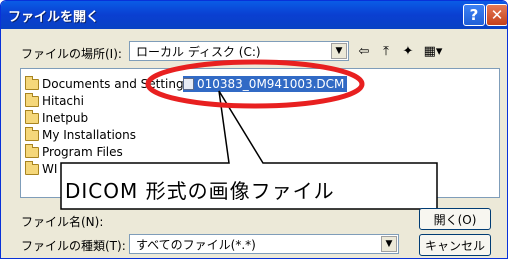  What do you see at coordinates (264, 244) in the screenshot?
I see `filetype-dropdown: すべてのファイル(*.*) ▼` at bounding box center [264, 244].